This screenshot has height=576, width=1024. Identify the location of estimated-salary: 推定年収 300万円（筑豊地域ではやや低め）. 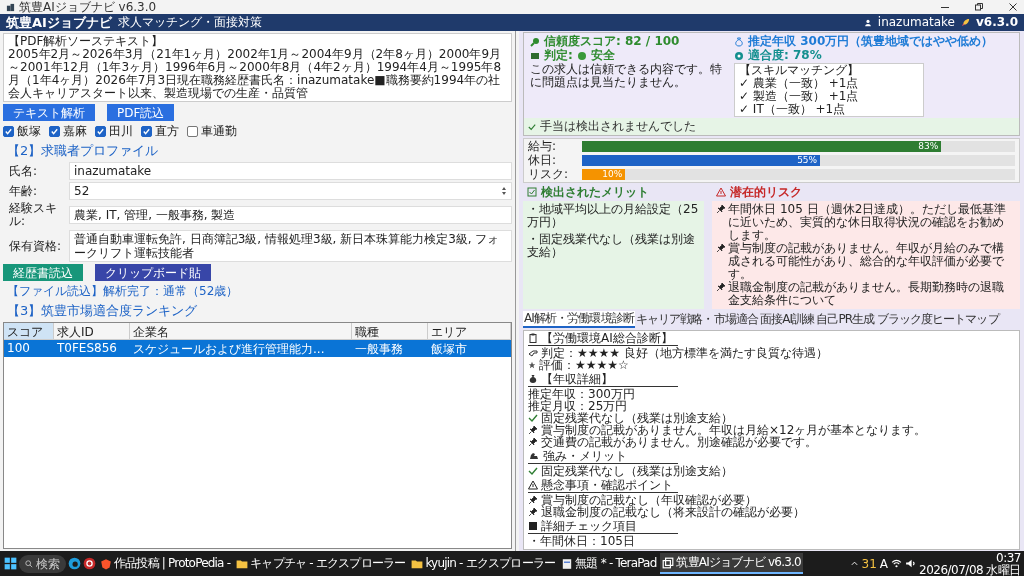
(871, 41).